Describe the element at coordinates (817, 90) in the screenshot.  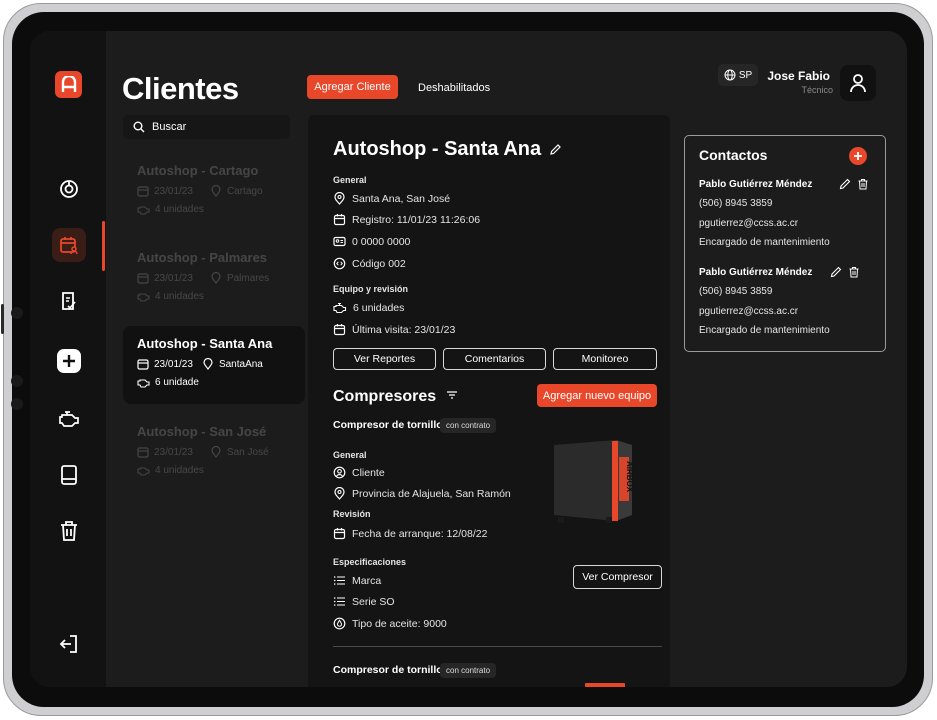
I see `user-role: Técnico` at that location.